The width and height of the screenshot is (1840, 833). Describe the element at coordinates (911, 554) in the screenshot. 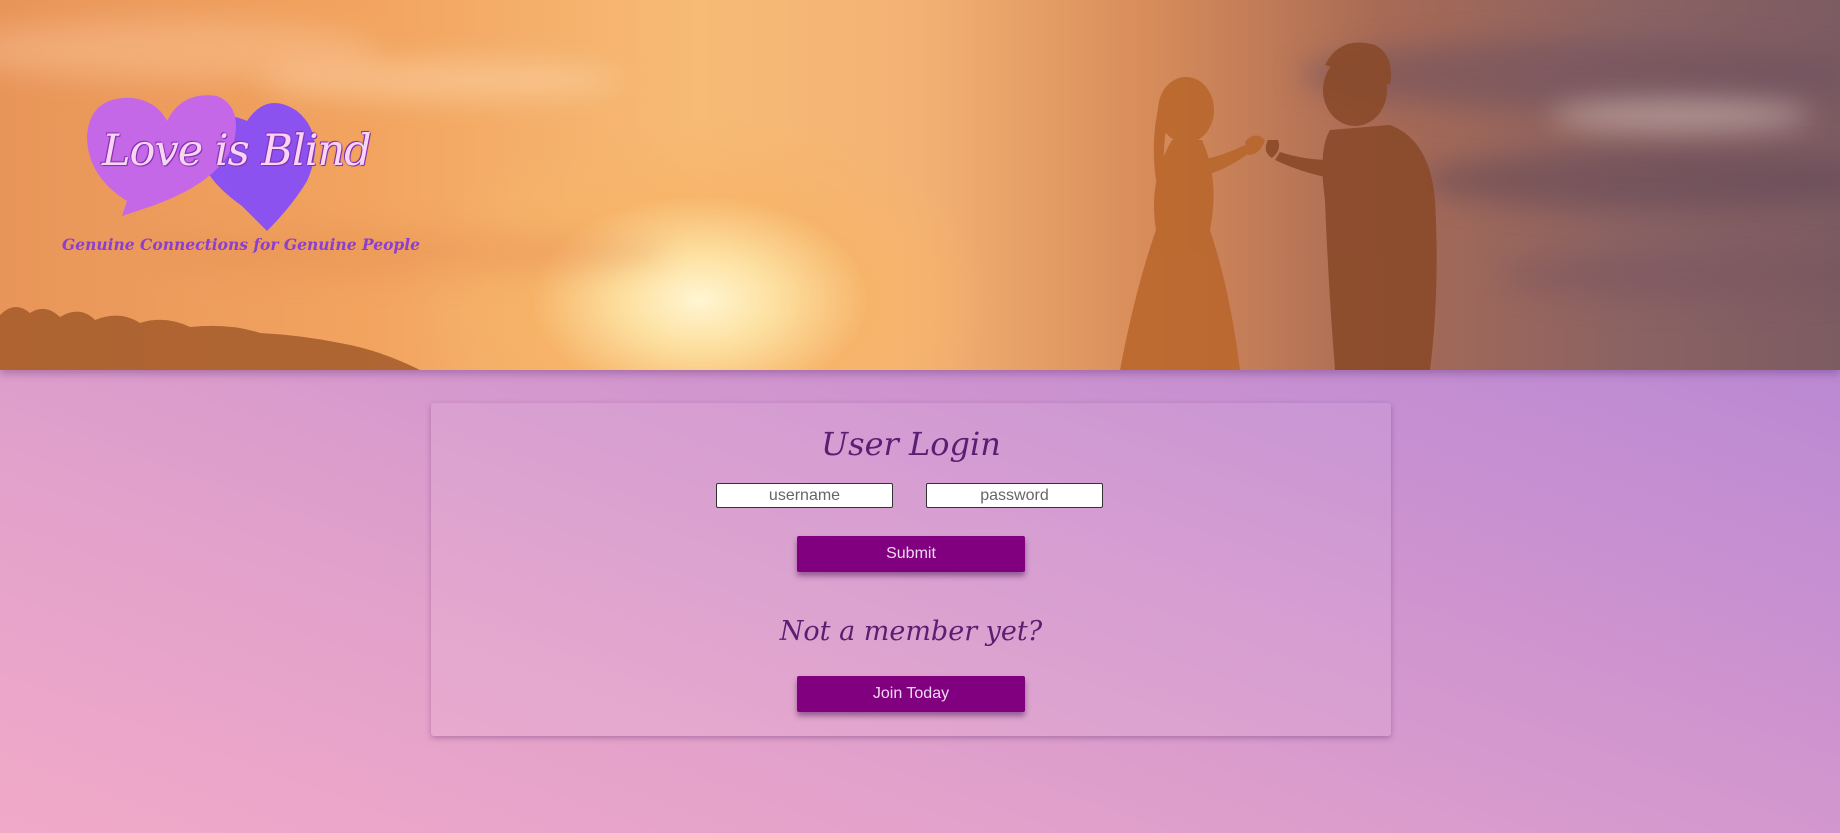

I see `submit-button: Submit` at that location.